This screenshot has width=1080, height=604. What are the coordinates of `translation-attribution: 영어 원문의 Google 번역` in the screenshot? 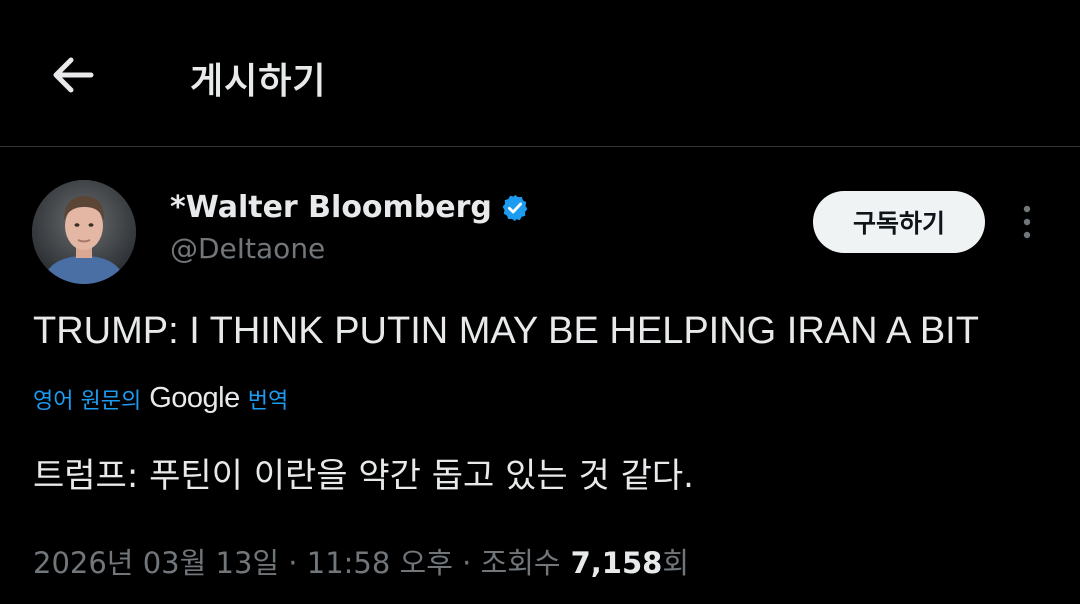 It's located at (160, 398).